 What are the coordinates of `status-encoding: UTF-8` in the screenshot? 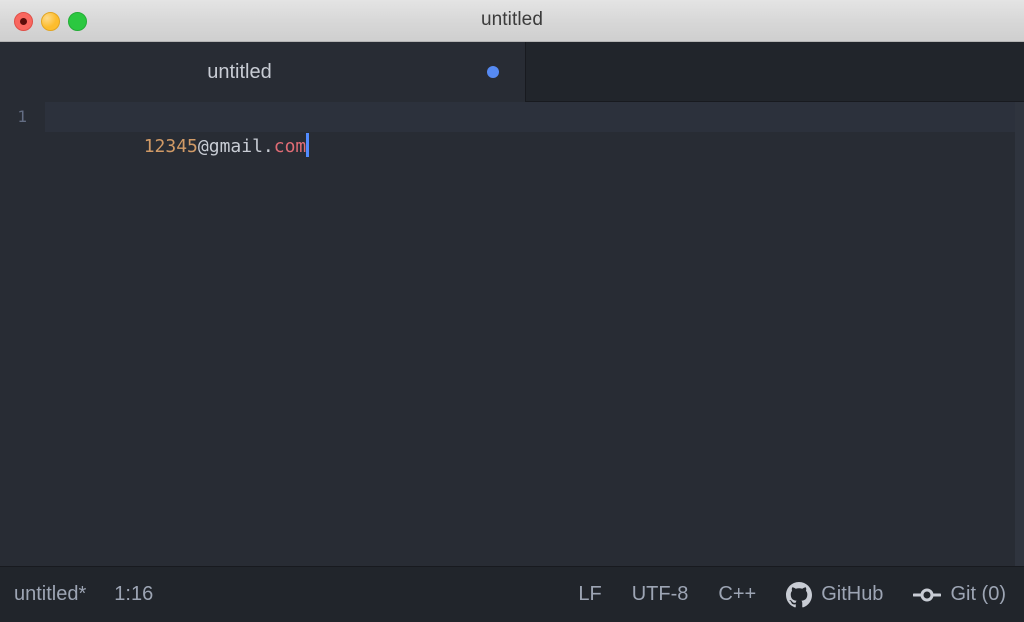 It's located at (660, 594).